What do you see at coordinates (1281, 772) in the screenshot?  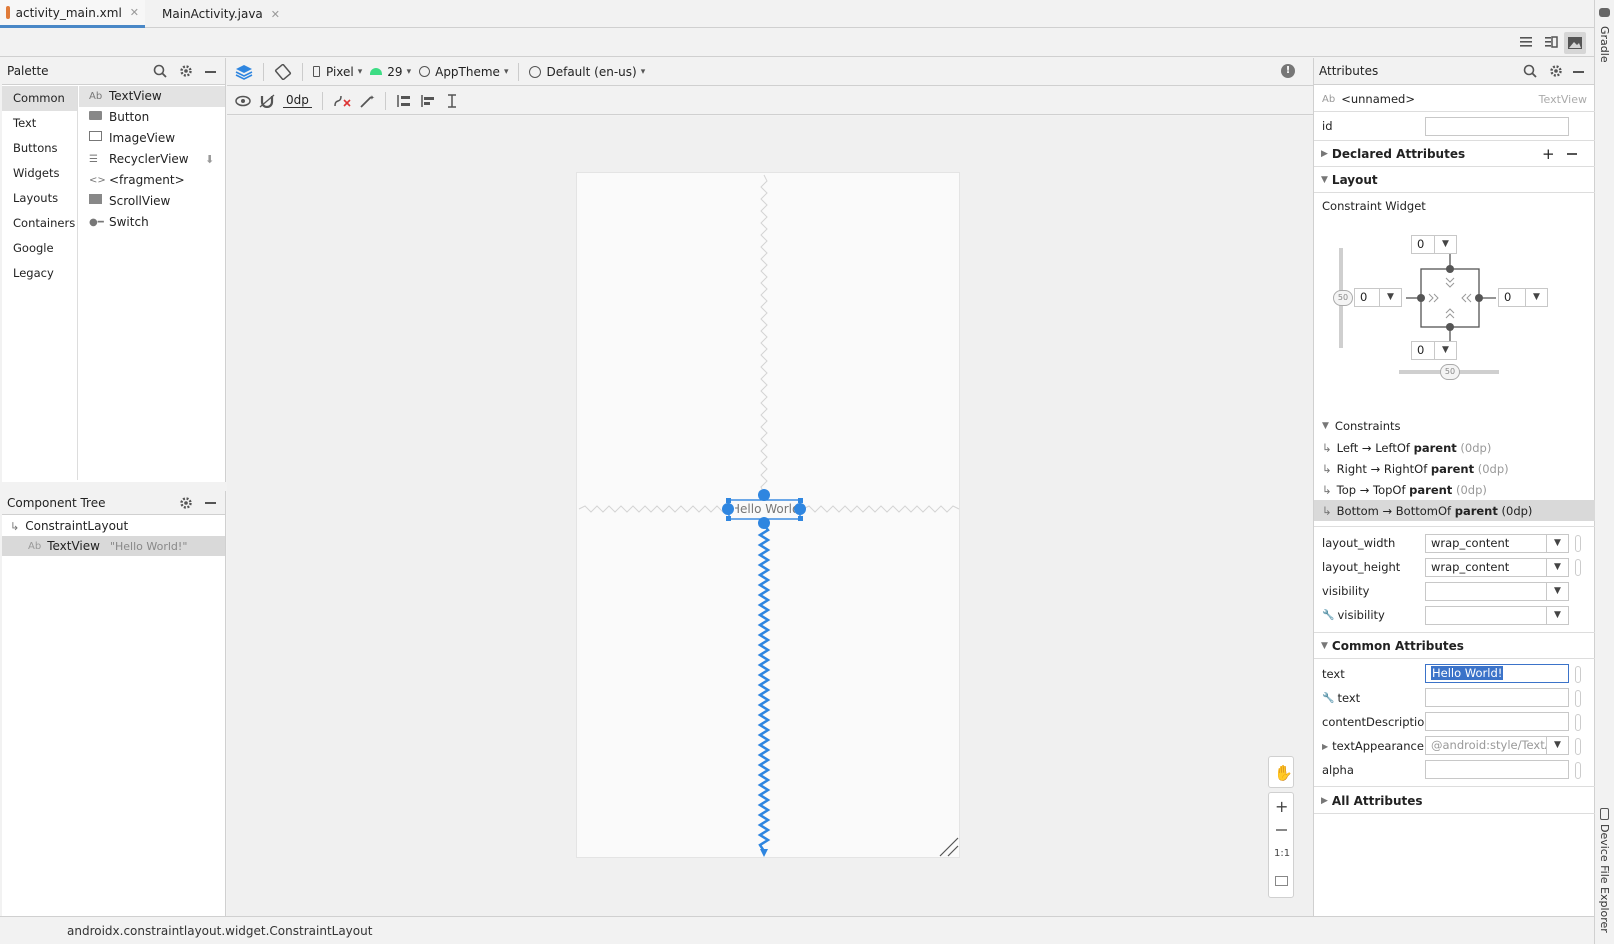 I see `pan-tool-button: ✋` at bounding box center [1281, 772].